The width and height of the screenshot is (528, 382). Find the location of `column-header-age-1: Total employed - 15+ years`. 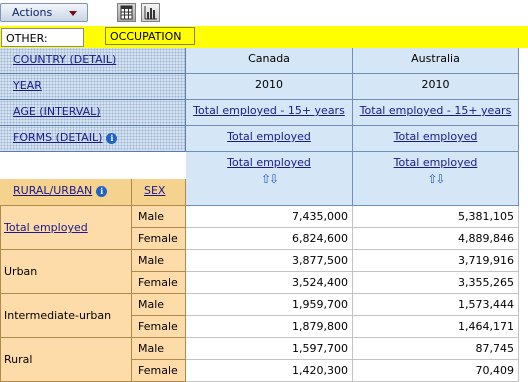

column-header-age-1: Total employed - 15+ years is located at coordinates (269, 113).